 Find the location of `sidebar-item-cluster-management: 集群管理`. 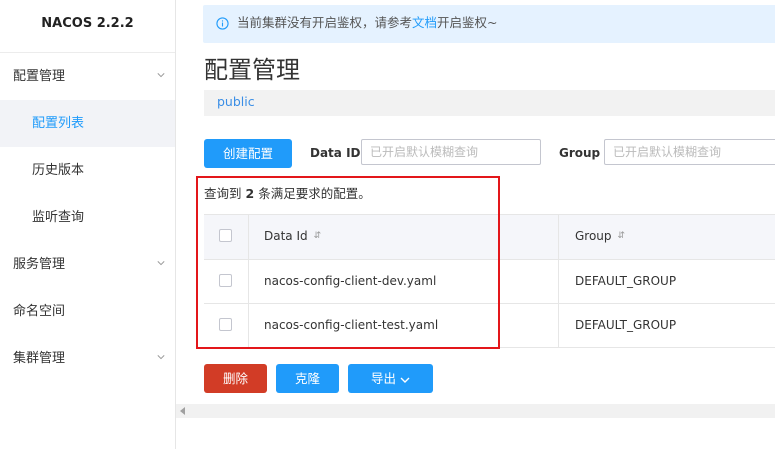

sidebar-item-cluster-management: 集群管理 is located at coordinates (87, 358).